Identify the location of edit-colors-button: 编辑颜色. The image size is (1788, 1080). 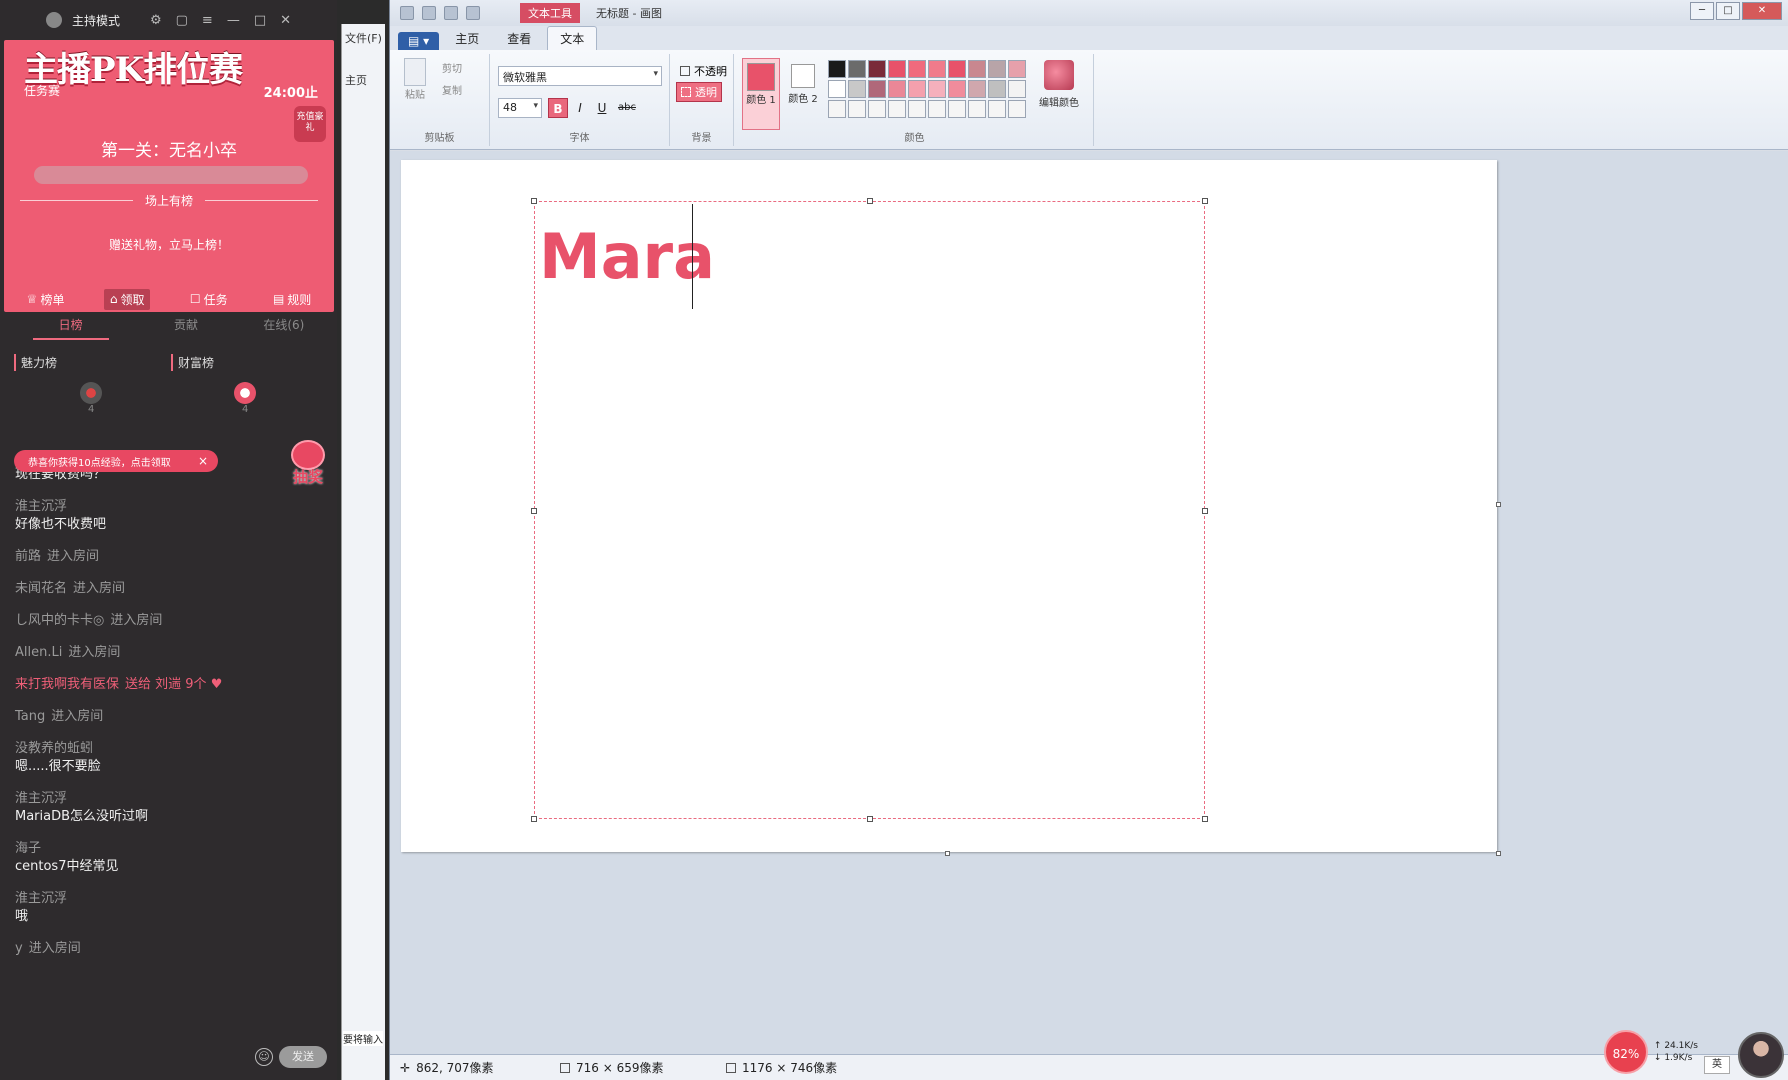
(1059, 84).